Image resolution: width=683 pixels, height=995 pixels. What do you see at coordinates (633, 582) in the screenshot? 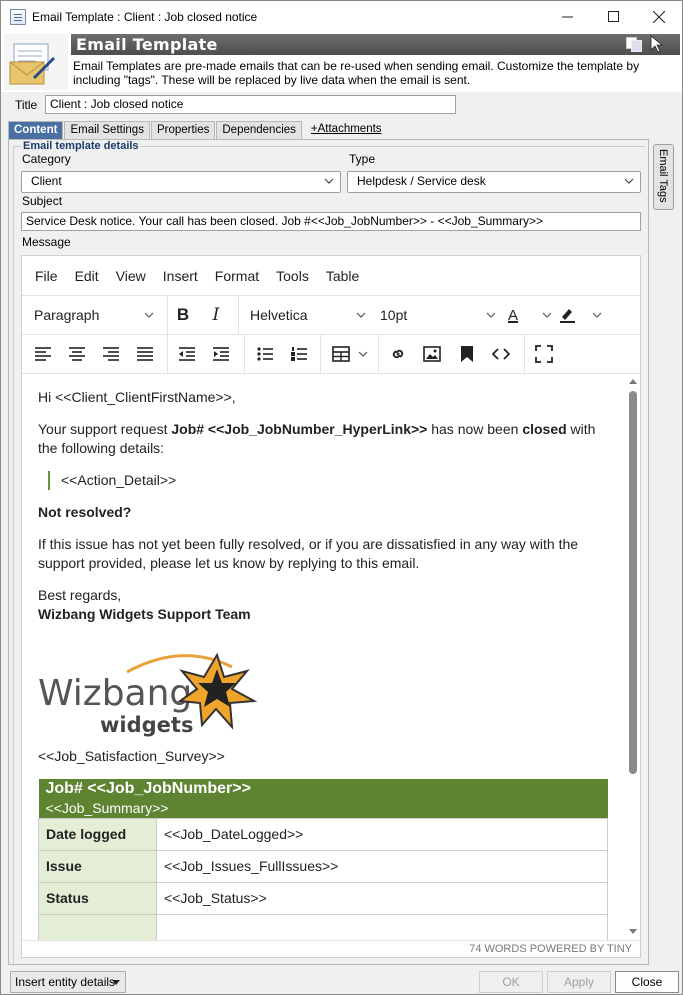
I see `scroll-thumb` at bounding box center [633, 582].